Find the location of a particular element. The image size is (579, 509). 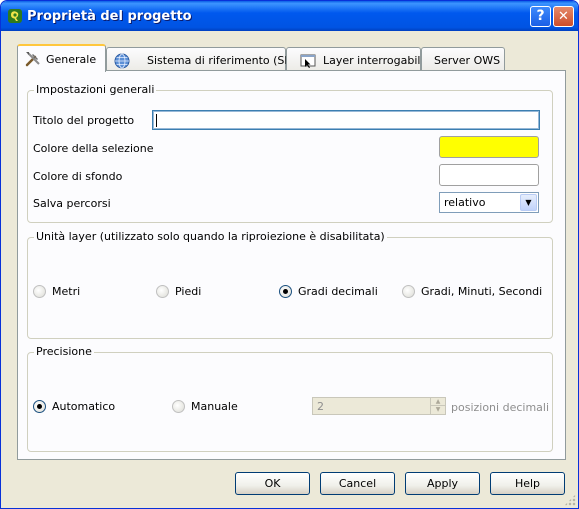

tab-label: Layer interrogabili is located at coordinates (373, 60).